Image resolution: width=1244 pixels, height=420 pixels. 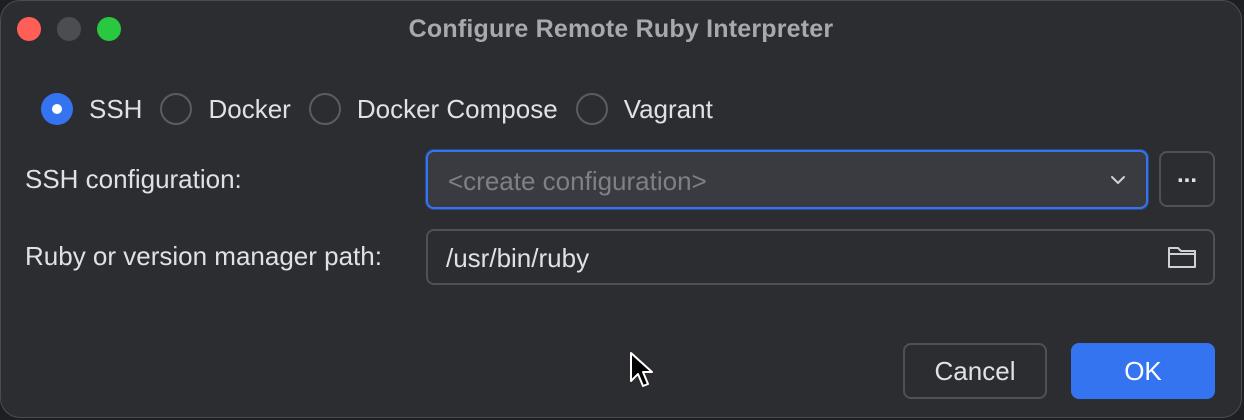 I want to click on chevron-down-icon, so click(x=1118, y=180).